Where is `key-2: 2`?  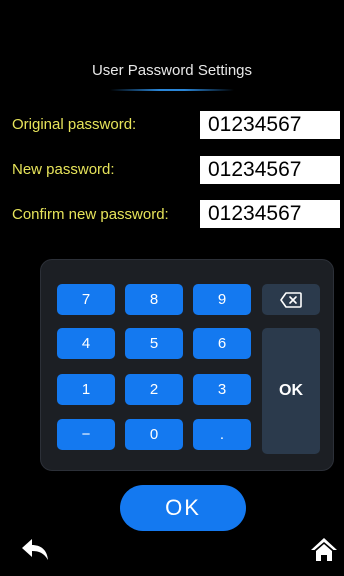
key-2: 2 is located at coordinates (154, 389).